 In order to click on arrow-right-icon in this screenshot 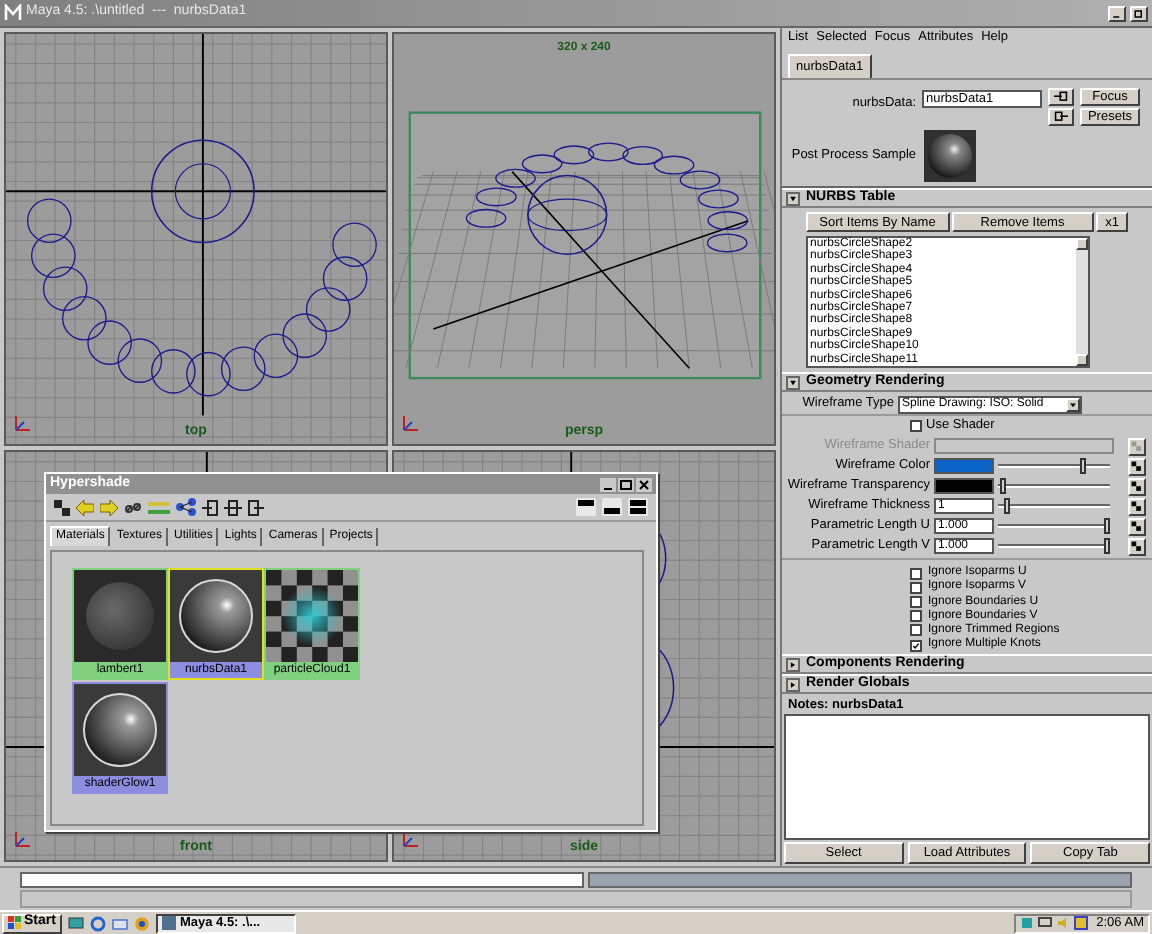, I will do `click(109, 507)`.